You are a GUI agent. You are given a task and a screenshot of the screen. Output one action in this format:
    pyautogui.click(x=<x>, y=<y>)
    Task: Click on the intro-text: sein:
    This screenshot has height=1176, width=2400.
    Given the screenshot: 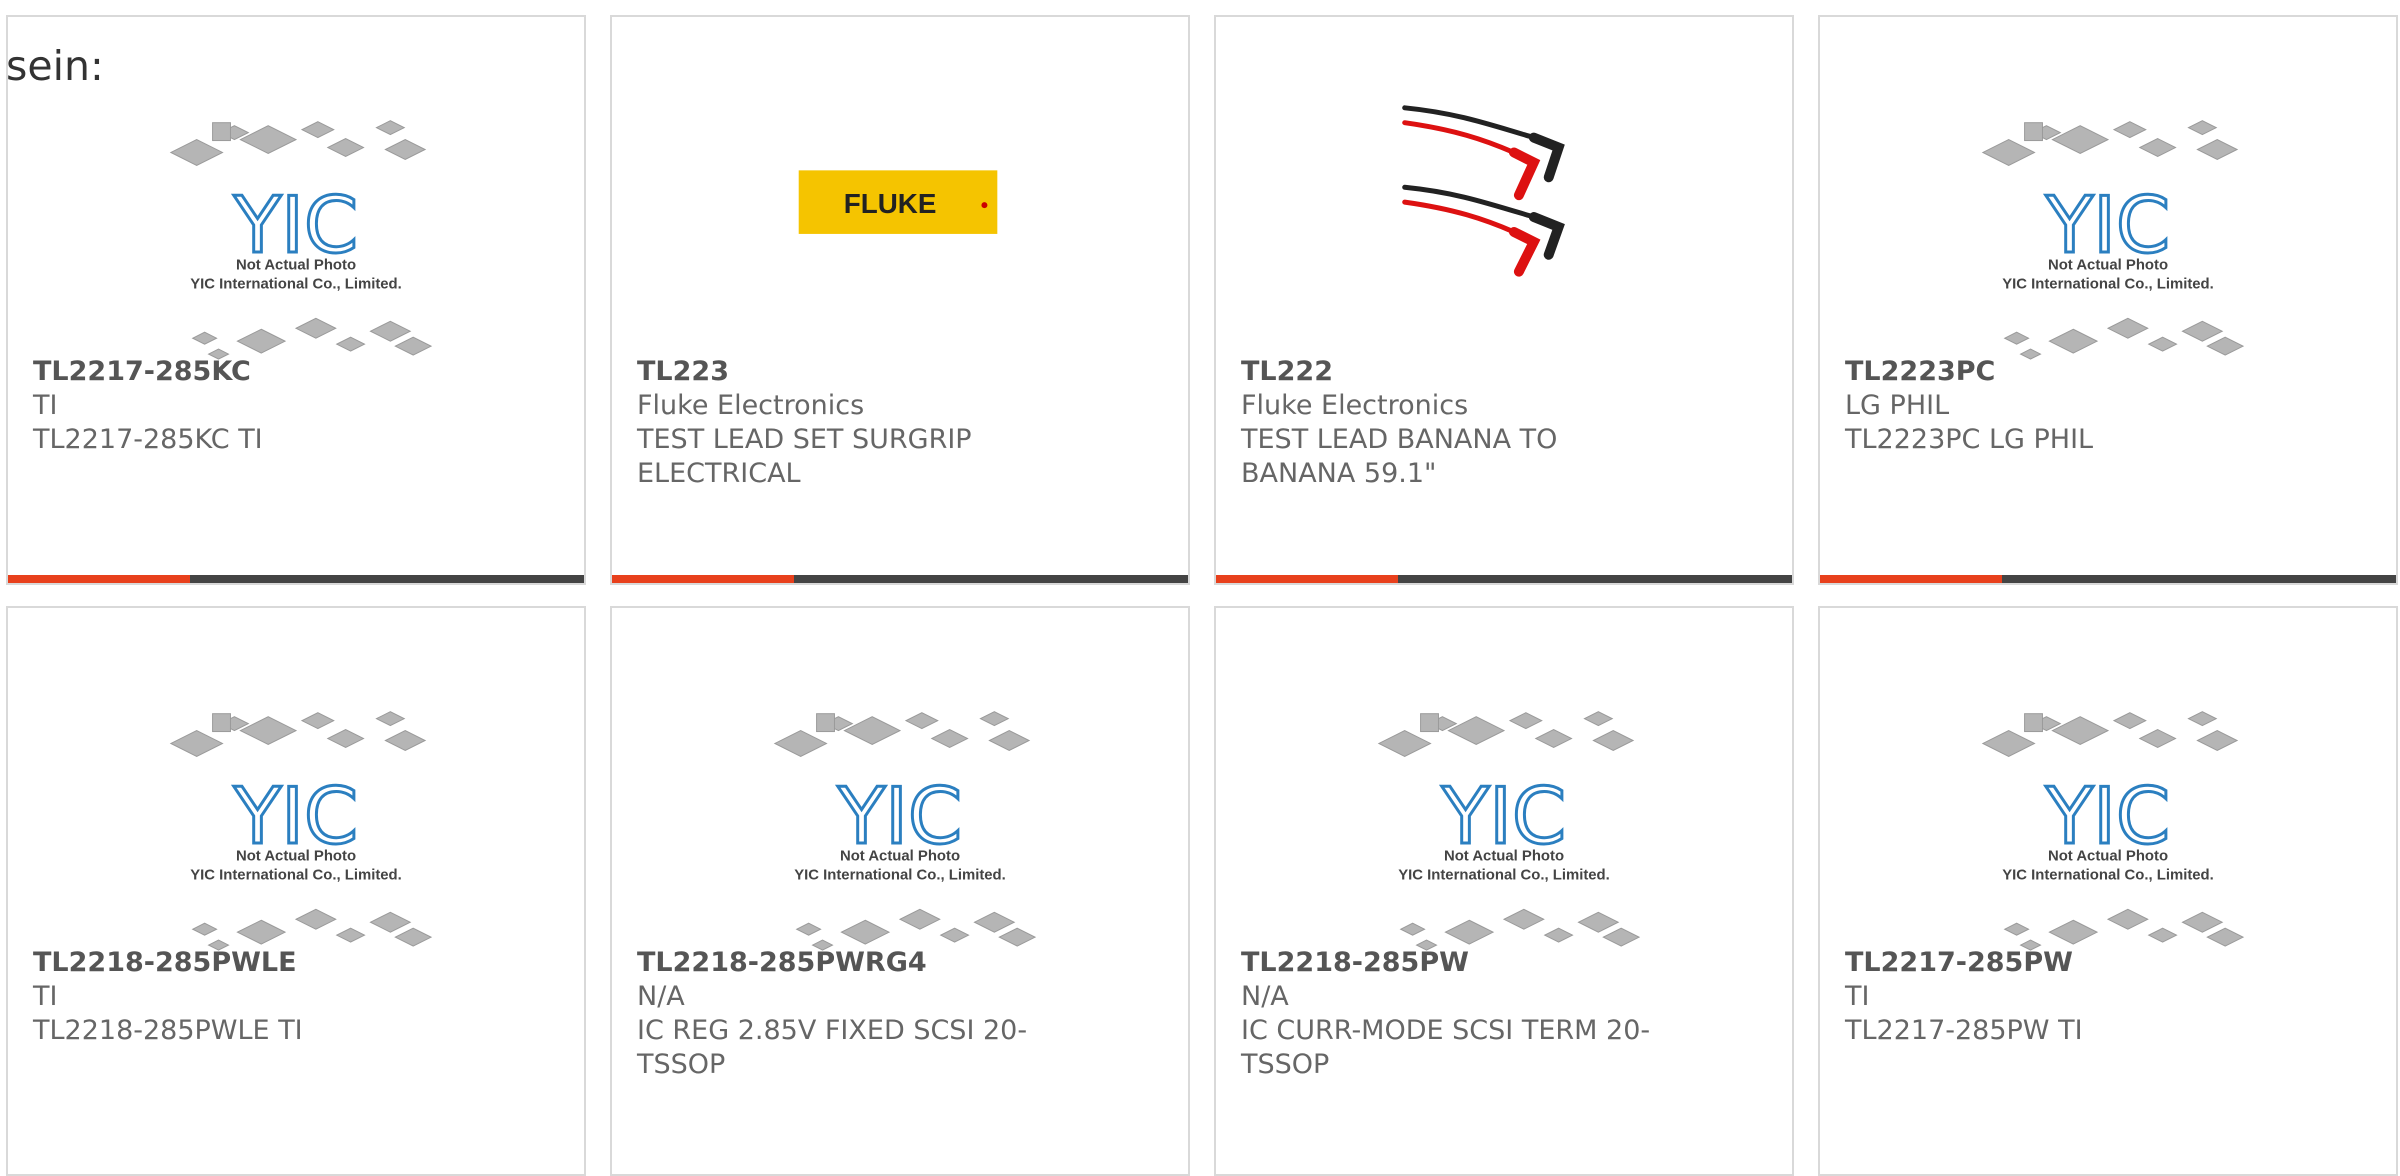 What is the action you would take?
    pyautogui.click(x=55, y=66)
    